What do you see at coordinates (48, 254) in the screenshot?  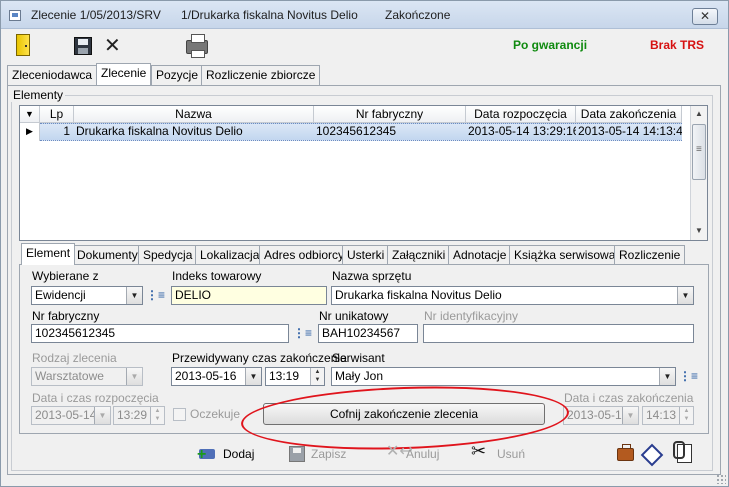 I see `tab-element: Element` at bounding box center [48, 254].